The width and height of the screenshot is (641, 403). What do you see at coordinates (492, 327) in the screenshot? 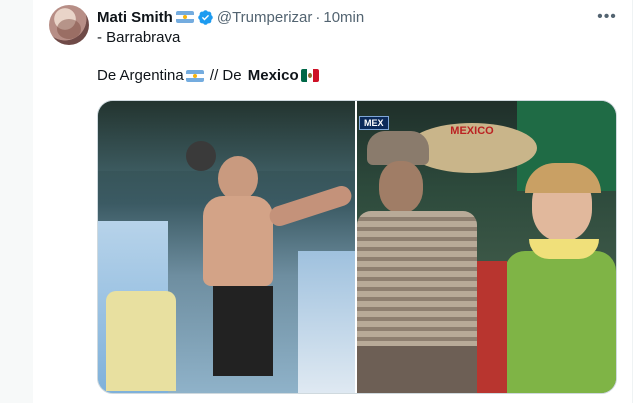
I see `red-sleeve` at bounding box center [492, 327].